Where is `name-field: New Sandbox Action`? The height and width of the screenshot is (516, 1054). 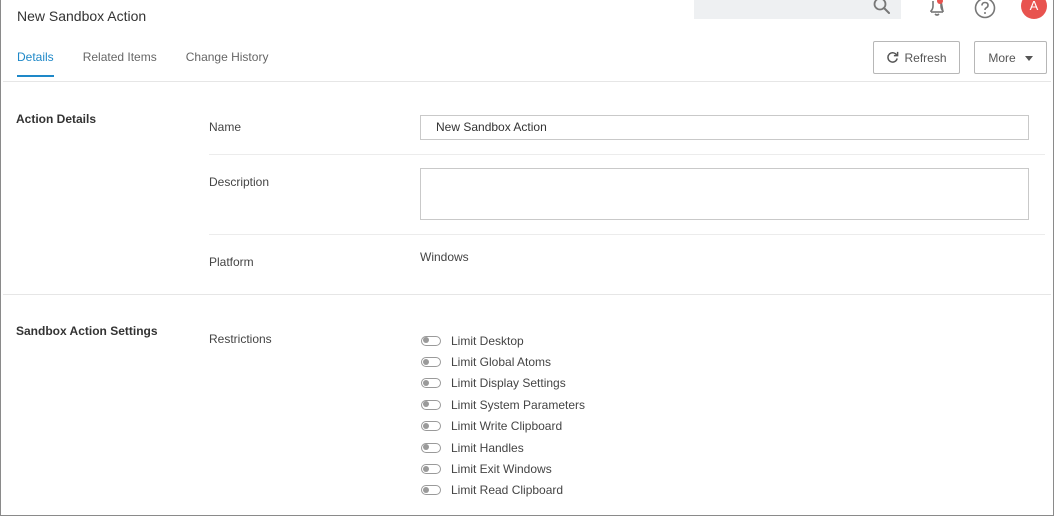
name-field: New Sandbox Action is located at coordinates (724, 127).